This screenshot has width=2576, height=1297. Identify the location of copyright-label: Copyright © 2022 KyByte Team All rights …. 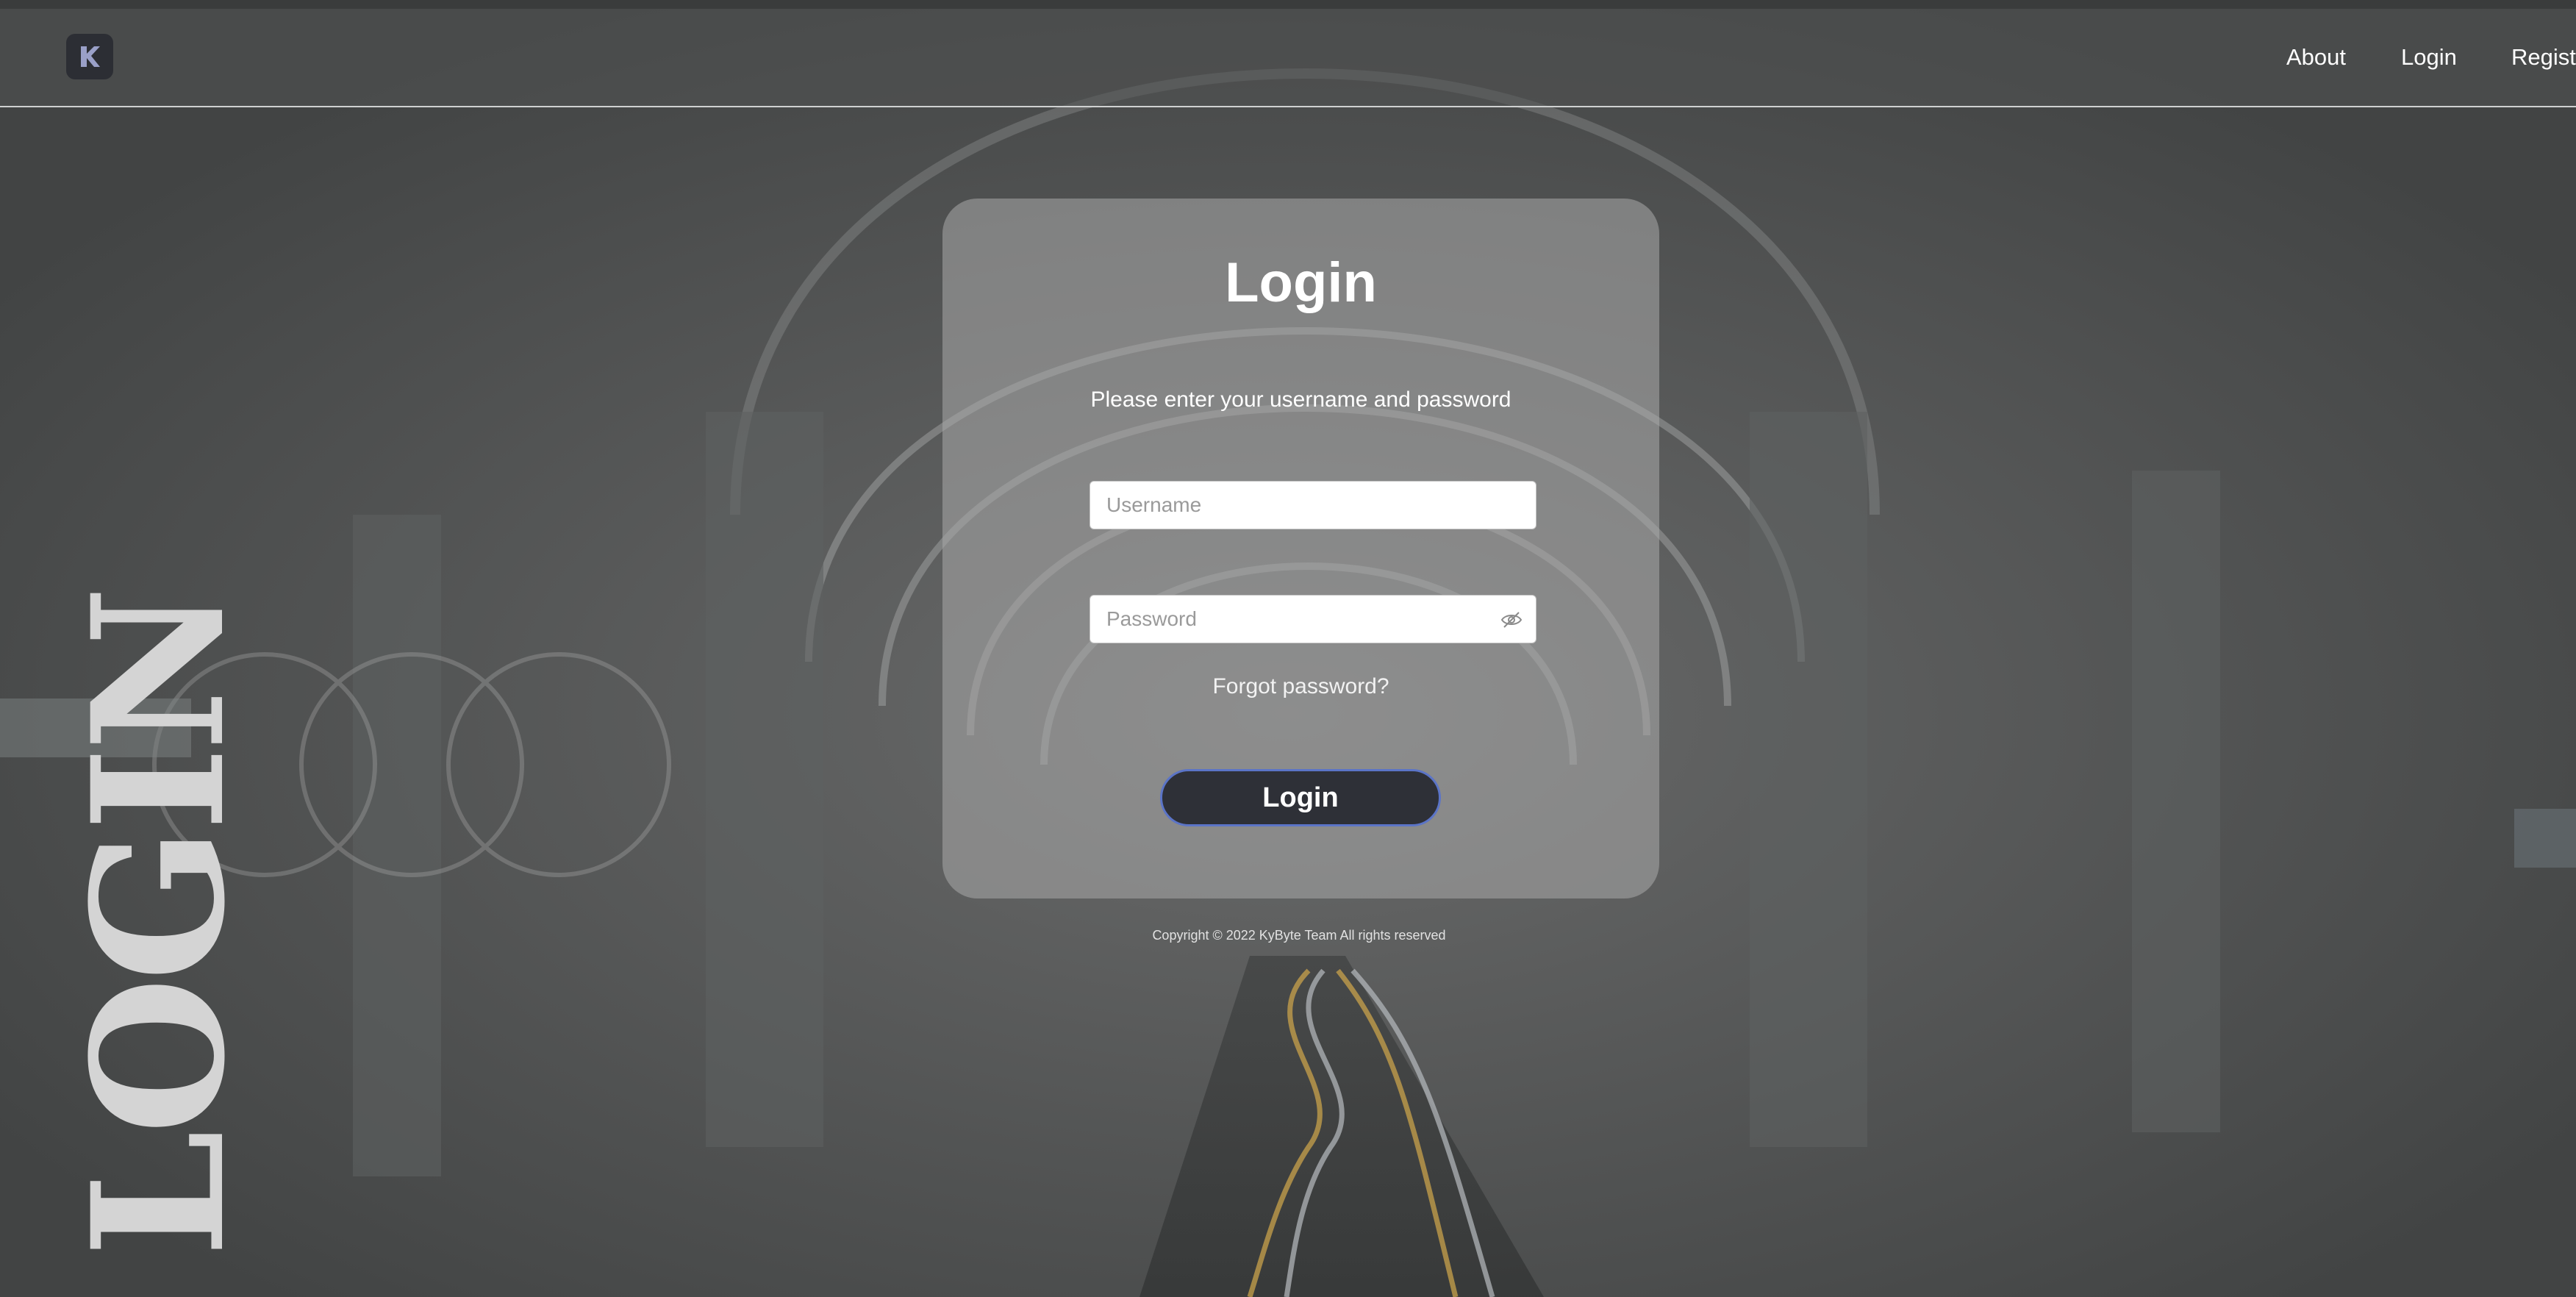
(1299, 935).